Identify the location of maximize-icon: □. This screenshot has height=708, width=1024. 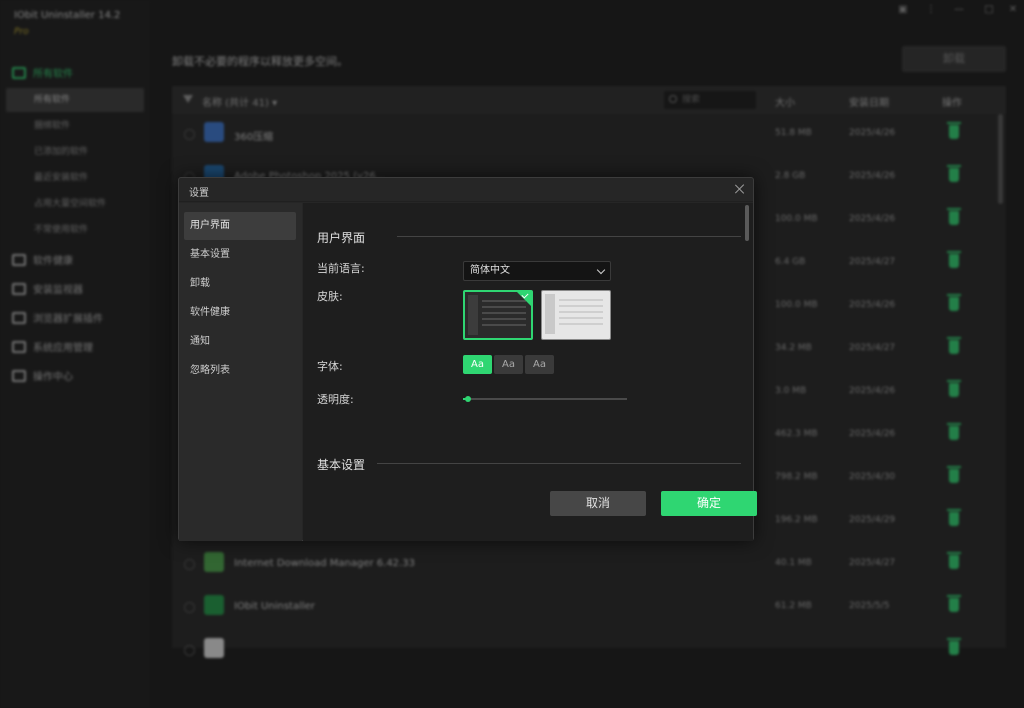
(989, 9).